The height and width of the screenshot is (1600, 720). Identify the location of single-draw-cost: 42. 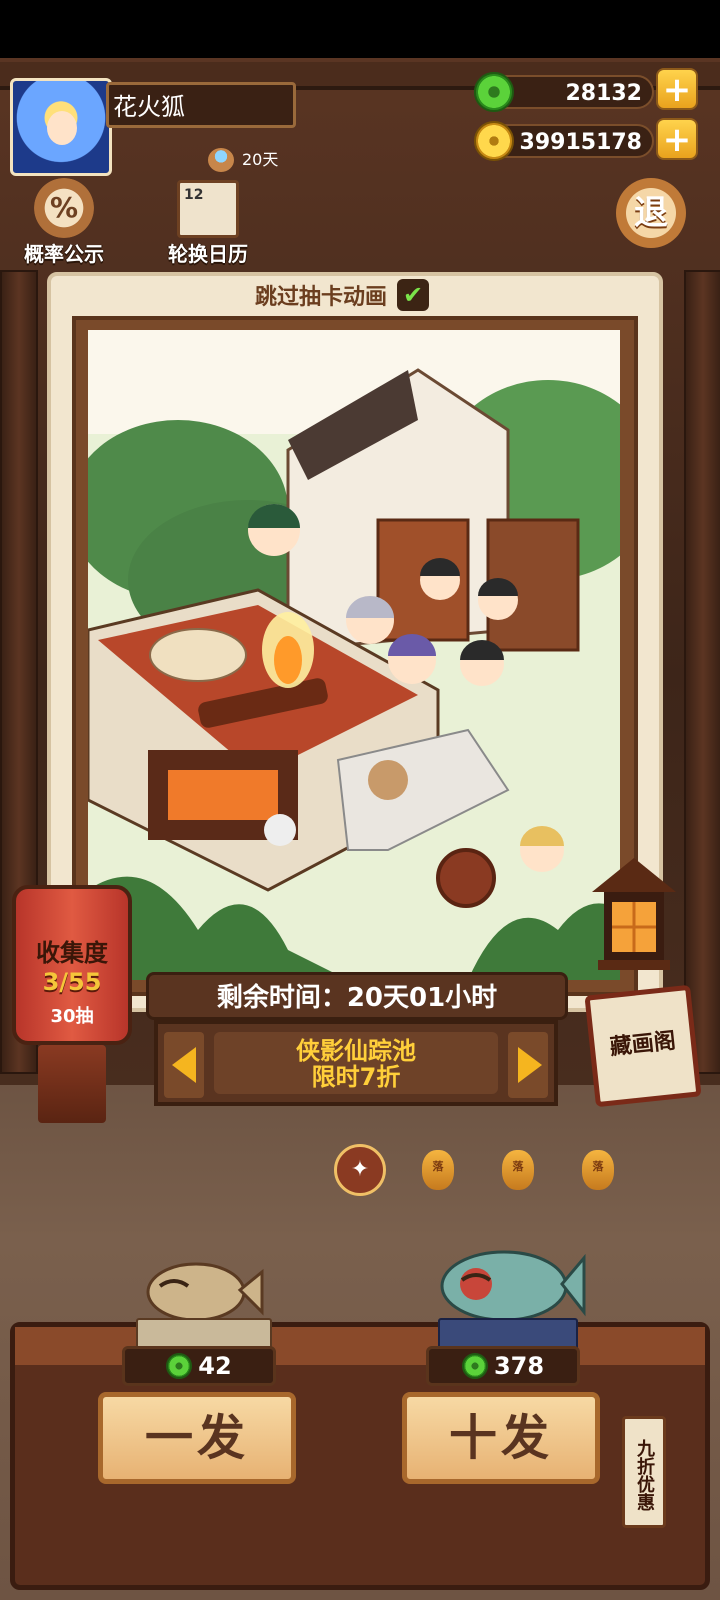
(199, 1366).